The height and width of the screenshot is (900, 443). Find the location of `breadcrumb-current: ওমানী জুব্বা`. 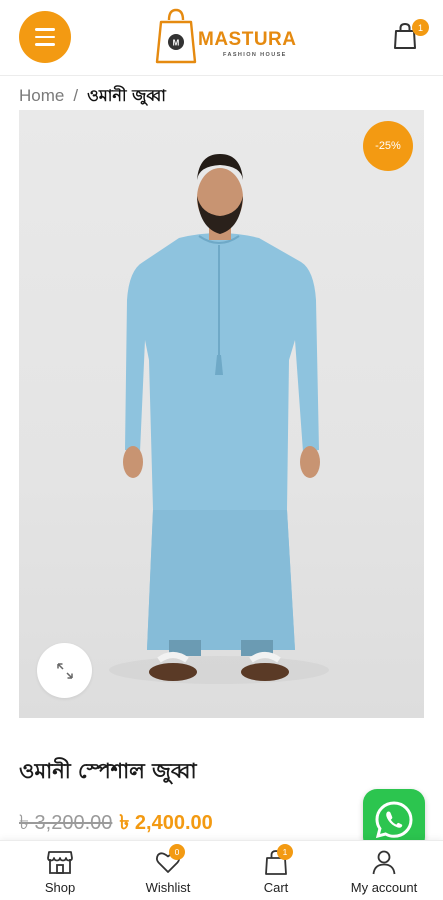

breadcrumb-current: ওমানী জুব্বা is located at coordinates (126, 95).